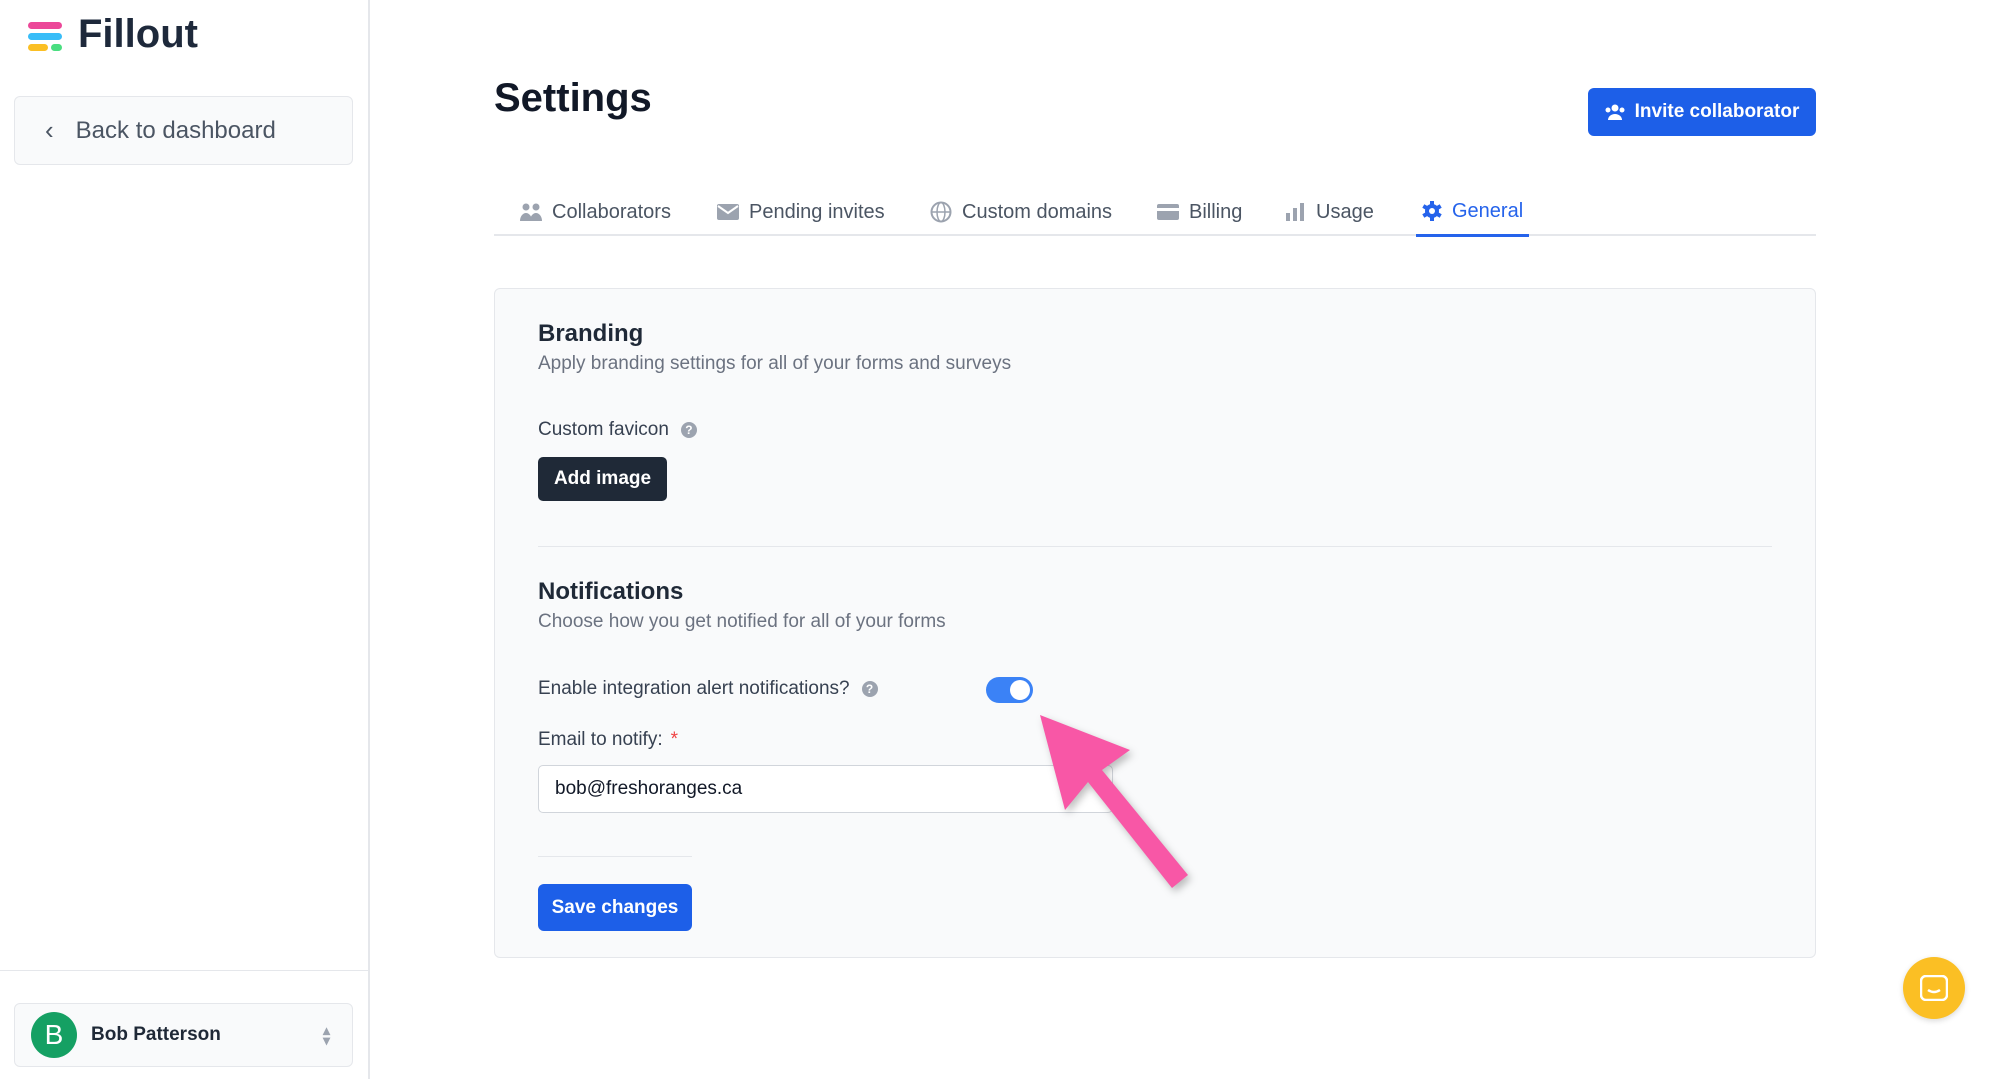 This screenshot has width=2000, height=1079. I want to click on app-logo-text: Fillout, so click(138, 34).